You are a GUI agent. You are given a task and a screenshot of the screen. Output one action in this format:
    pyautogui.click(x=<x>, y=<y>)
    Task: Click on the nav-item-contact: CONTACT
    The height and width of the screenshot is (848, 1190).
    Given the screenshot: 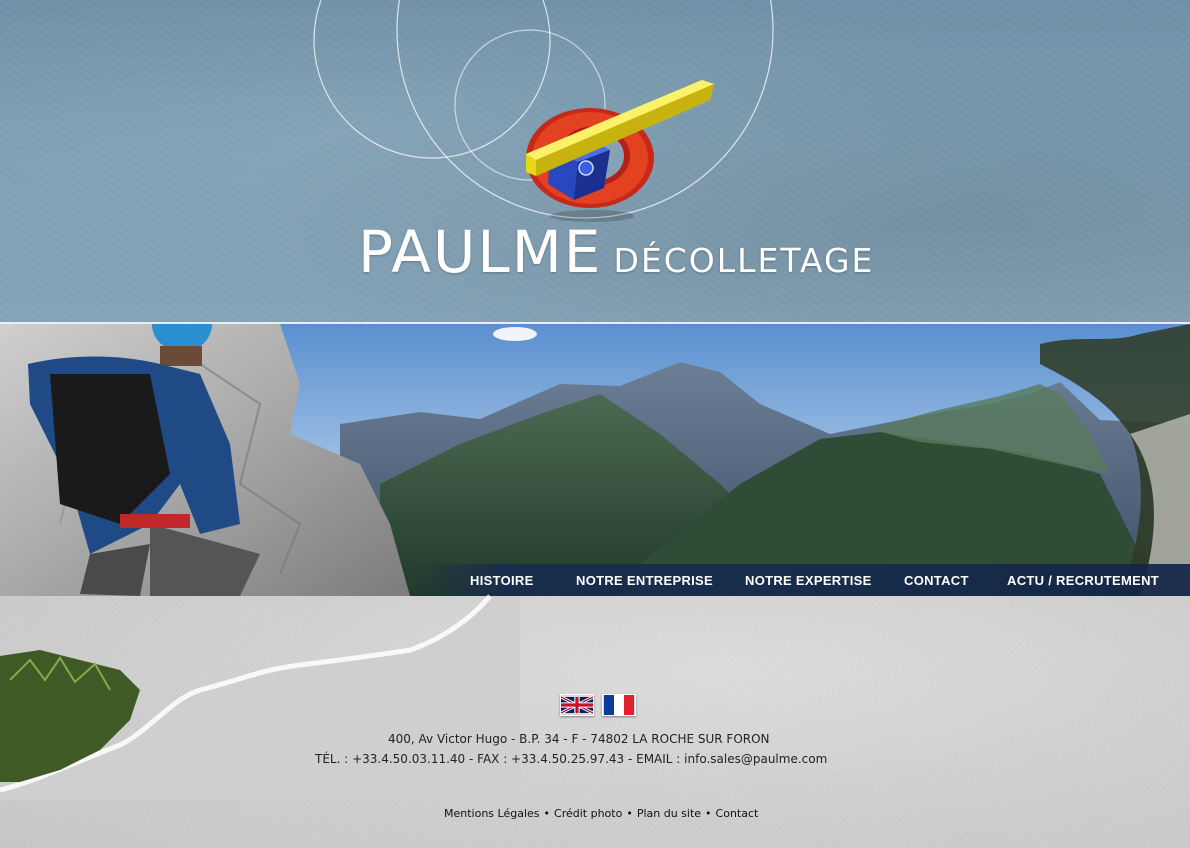 What is the action you would take?
    pyautogui.click(x=936, y=580)
    